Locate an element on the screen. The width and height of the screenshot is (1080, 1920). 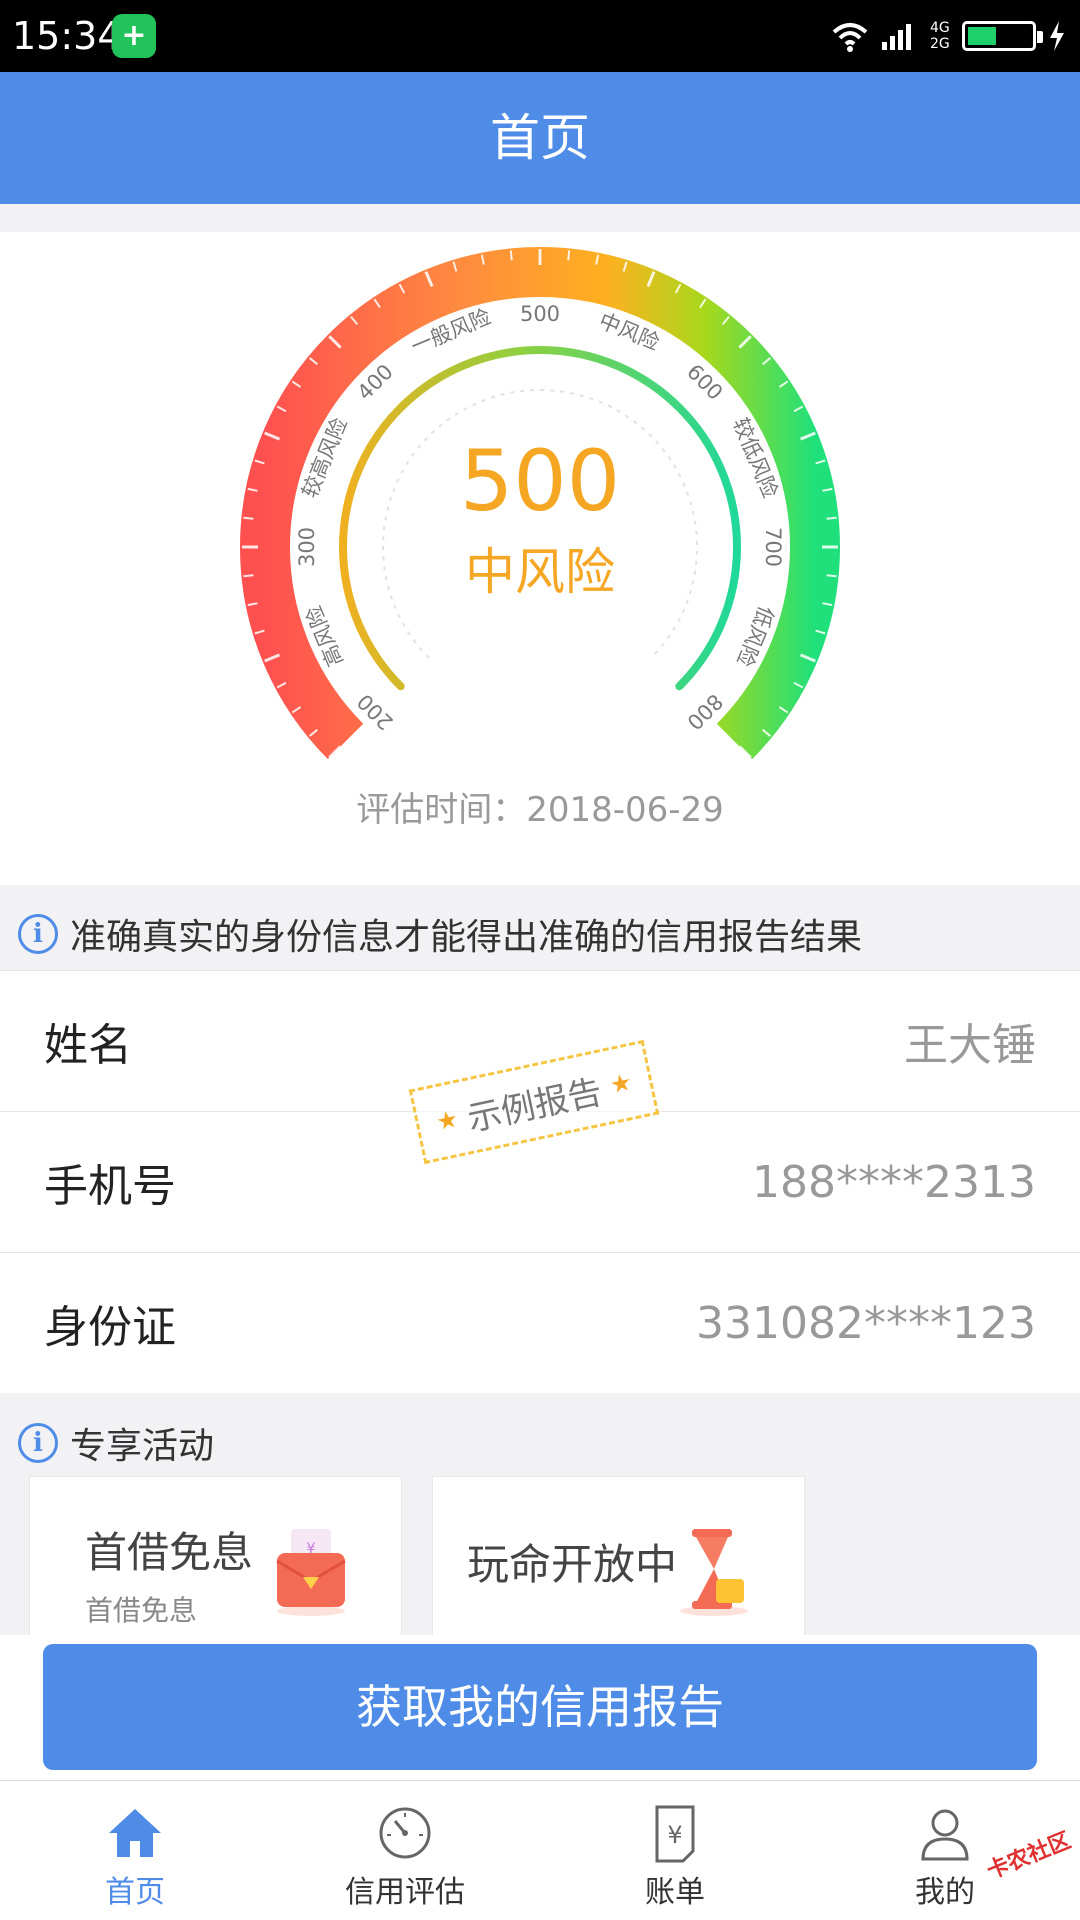
name-value: 王大锤 is located at coordinates (970, 1045).